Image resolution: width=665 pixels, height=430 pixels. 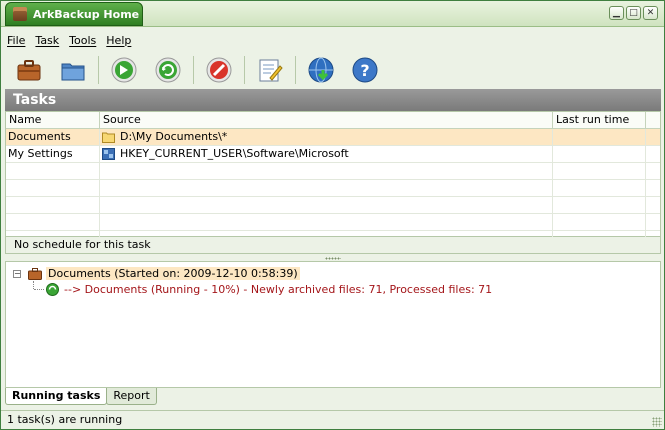 I want to click on minimize-icon: ▁, so click(x=616, y=13).